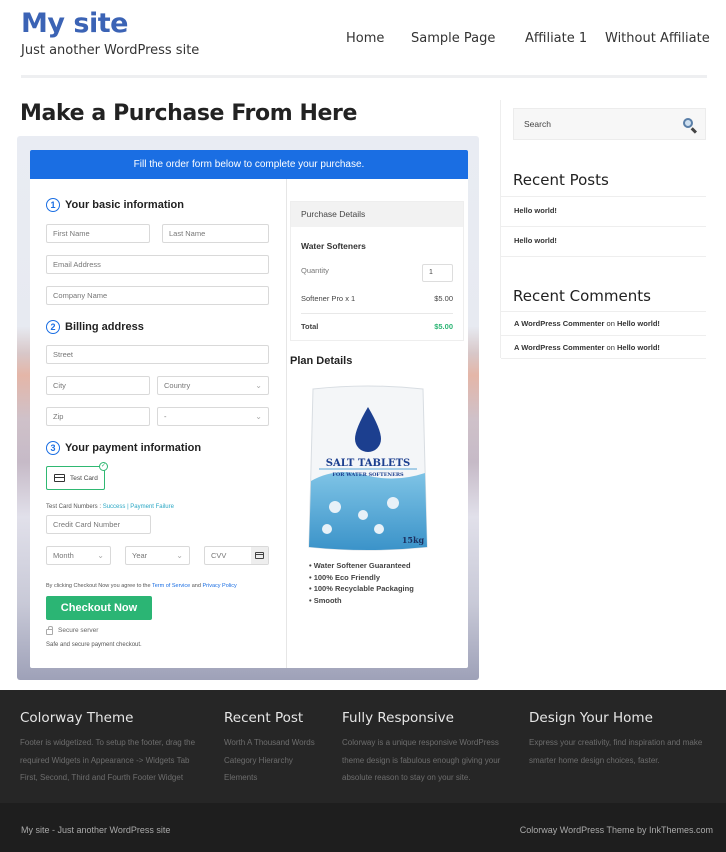 This screenshot has height=852, width=726. I want to click on page-title: Make a Purchase From Here, so click(188, 113).